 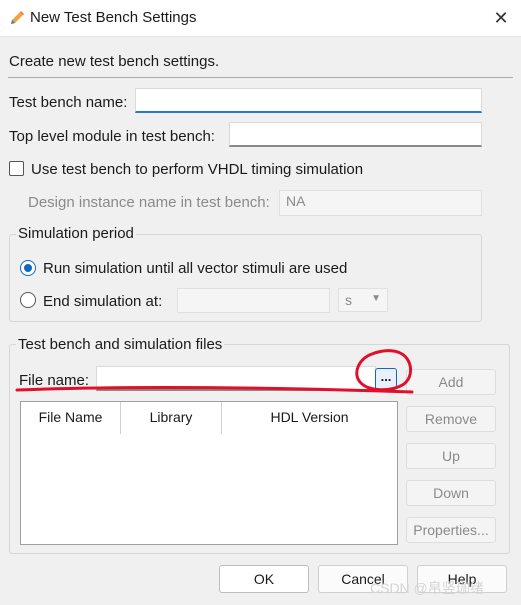 What do you see at coordinates (380, 203) in the screenshot?
I see `design-instance-input: NA` at bounding box center [380, 203].